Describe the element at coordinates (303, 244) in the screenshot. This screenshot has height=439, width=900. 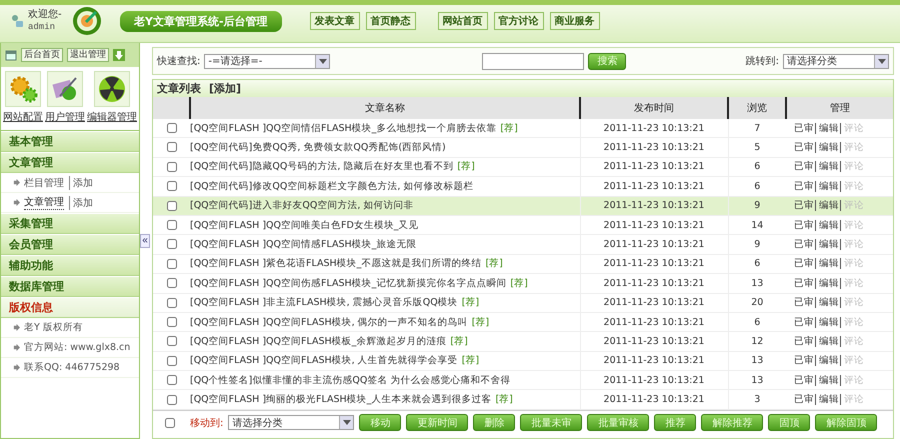
I see `article-link: [QQ空间FLASH ]QQ空间情感FLASH模块_旅途无限` at that location.